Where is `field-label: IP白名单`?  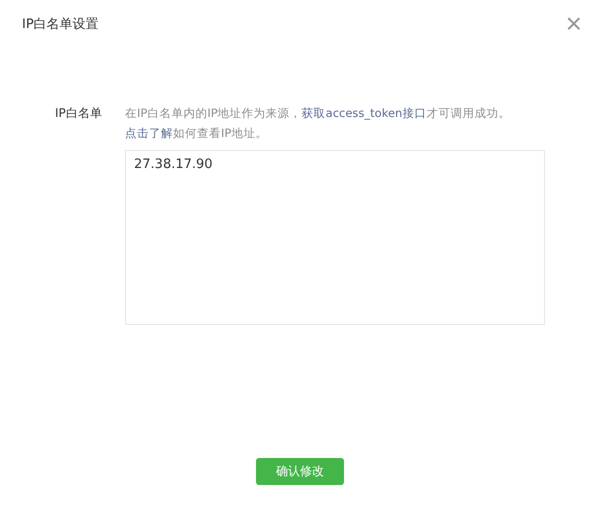
field-label: IP白名单 is located at coordinates (79, 113).